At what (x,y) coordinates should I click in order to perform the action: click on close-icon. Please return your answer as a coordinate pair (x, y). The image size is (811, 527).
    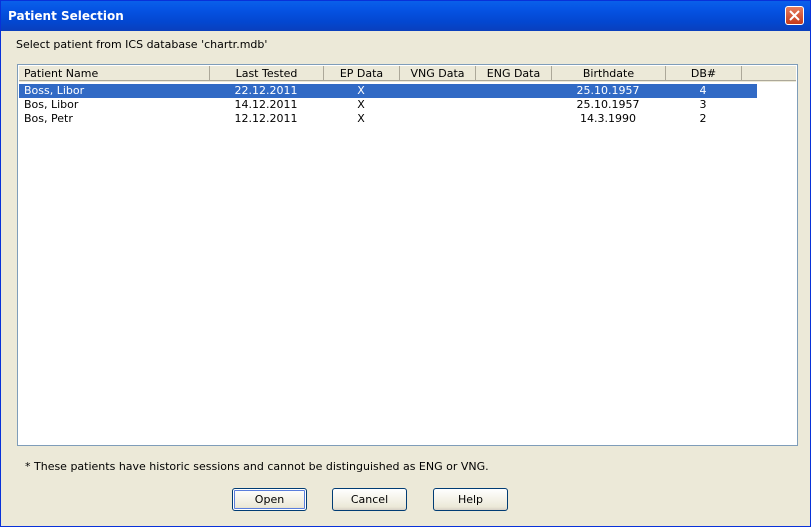
    Looking at the image, I should click on (794, 15).